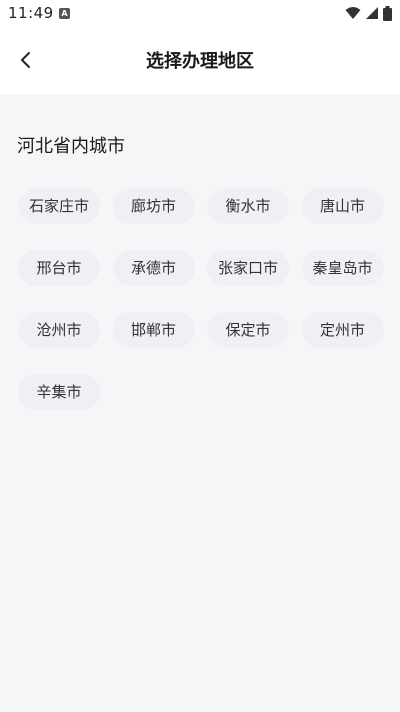  Describe the element at coordinates (153, 206) in the screenshot. I see `city-chip: 廊坊市` at that location.